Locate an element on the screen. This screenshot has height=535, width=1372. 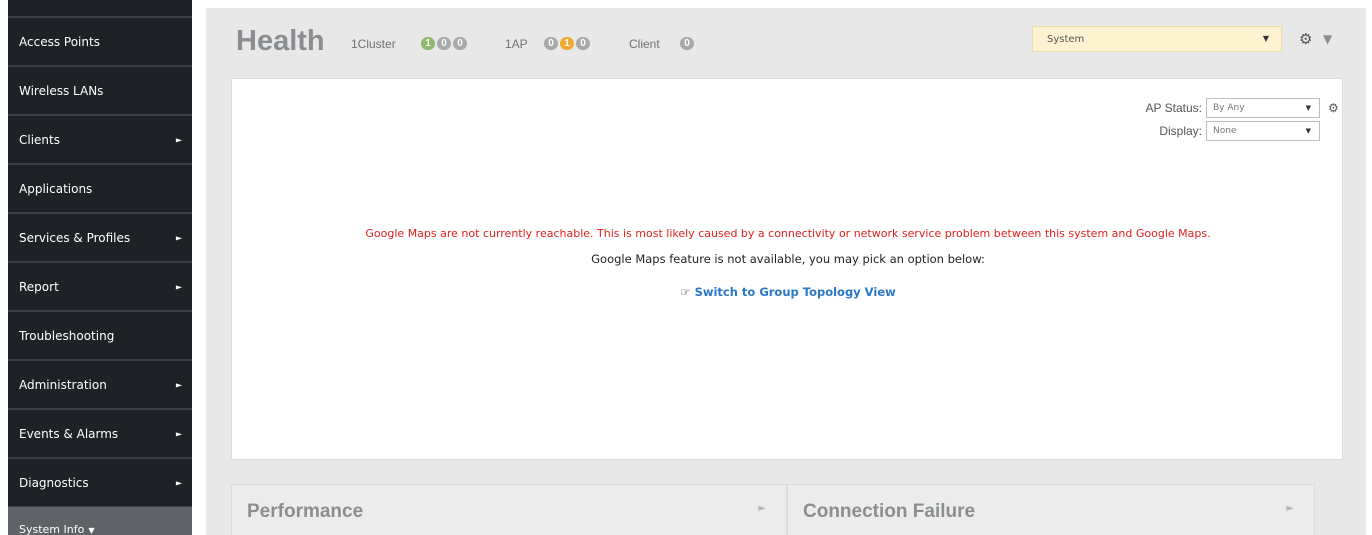
switch-to-topology-link: ☞ Switch to Group Topology View is located at coordinates (788, 292).